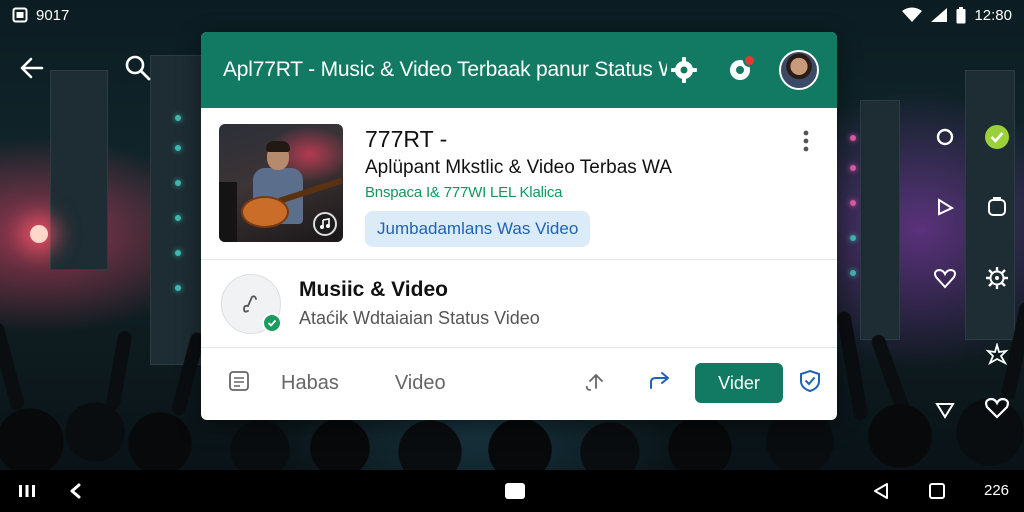 The width and height of the screenshot is (1024, 512). Describe the element at coordinates (660, 383) in the screenshot. I see `share-icon` at that location.